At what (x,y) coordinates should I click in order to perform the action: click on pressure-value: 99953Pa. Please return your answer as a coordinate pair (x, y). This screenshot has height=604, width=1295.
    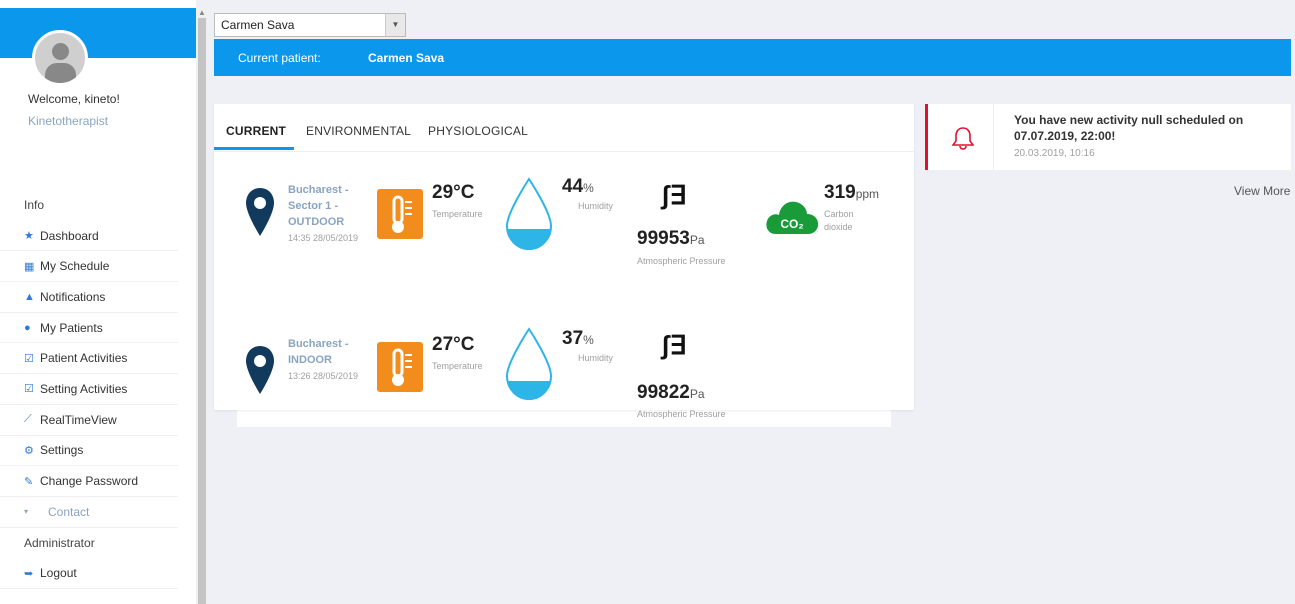
    Looking at the image, I should click on (671, 238).